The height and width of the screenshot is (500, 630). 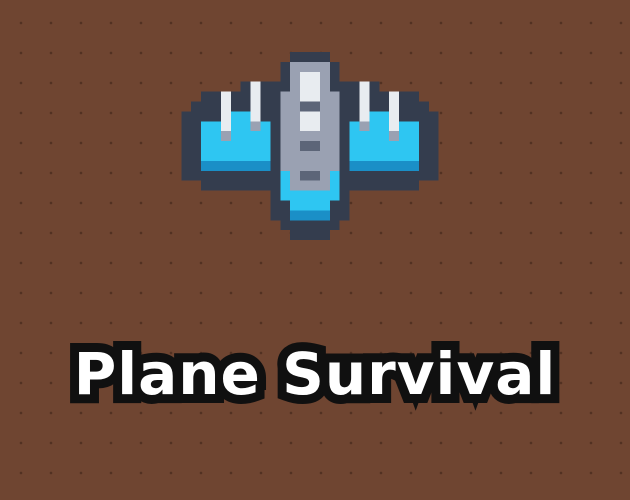 What do you see at coordinates (315, 374) in the screenshot?
I see `game-title: Plane Survival` at bounding box center [315, 374].